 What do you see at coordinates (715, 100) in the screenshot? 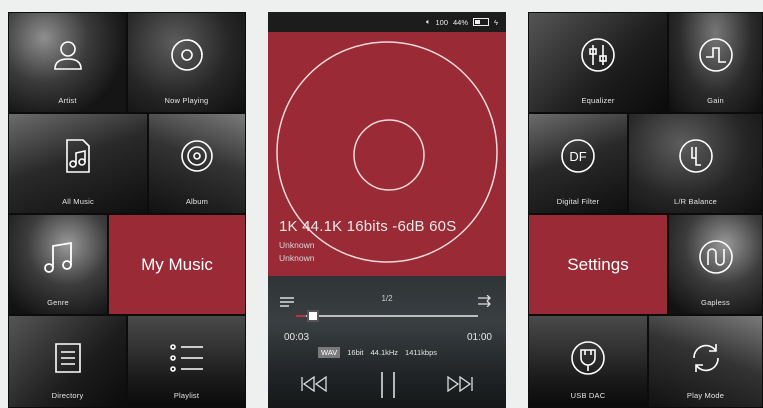
I see `tile-label: Gain` at bounding box center [715, 100].